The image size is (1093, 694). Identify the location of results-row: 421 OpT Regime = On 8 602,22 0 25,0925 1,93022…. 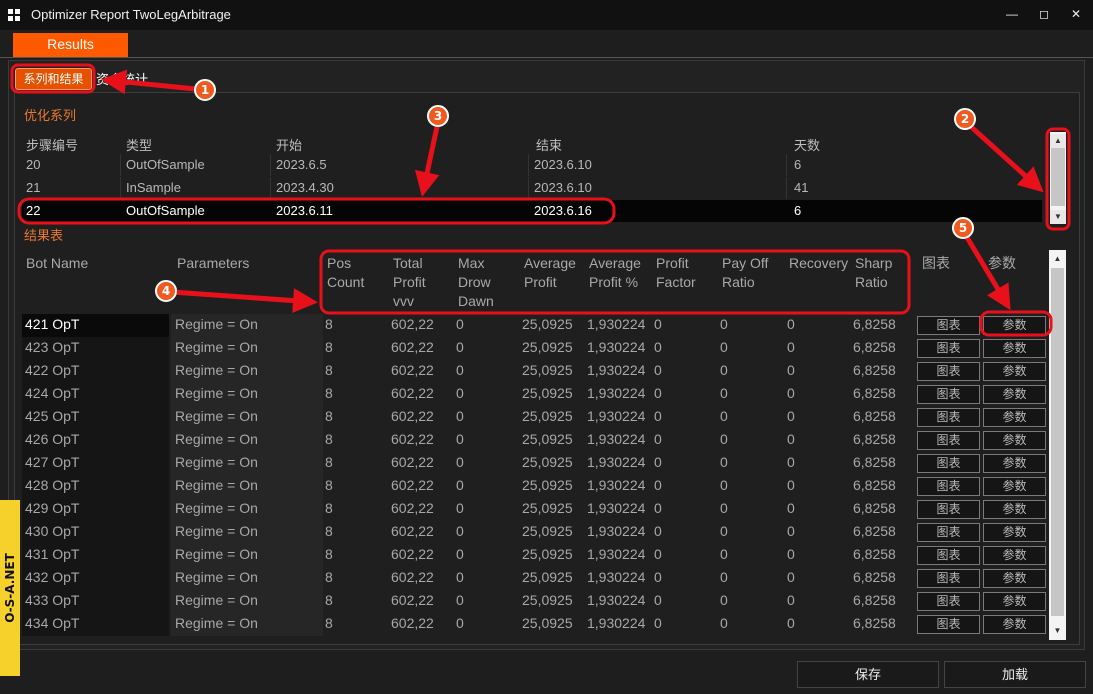
(535, 325).